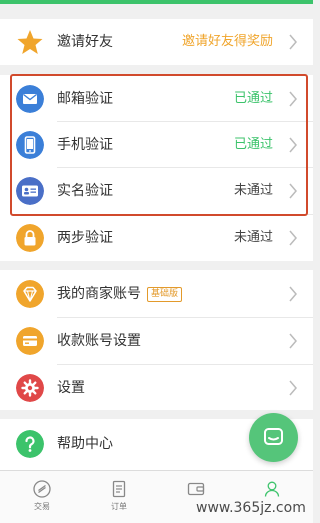  I want to click on plan-badge: 基础版, so click(165, 294).